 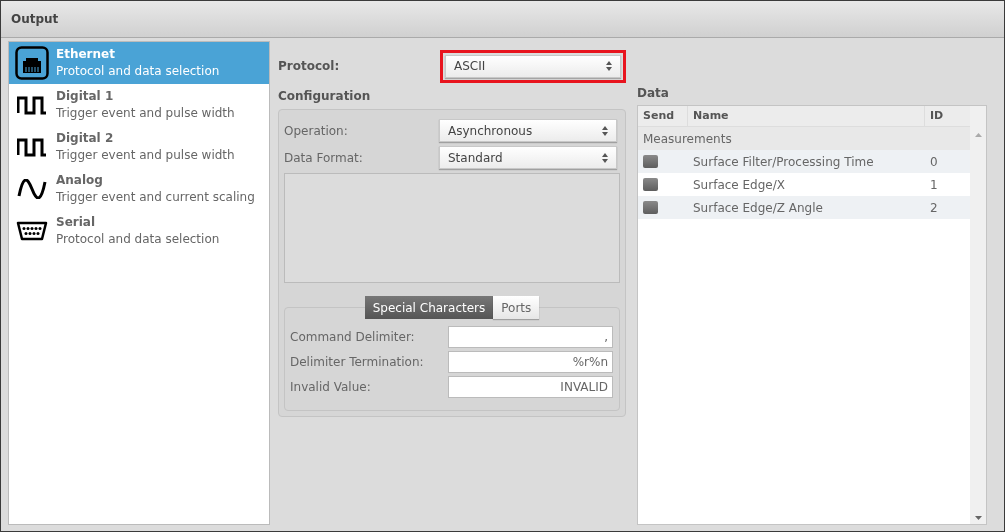 I want to click on table-cell-text: Surface Edge/X, so click(x=739, y=185).